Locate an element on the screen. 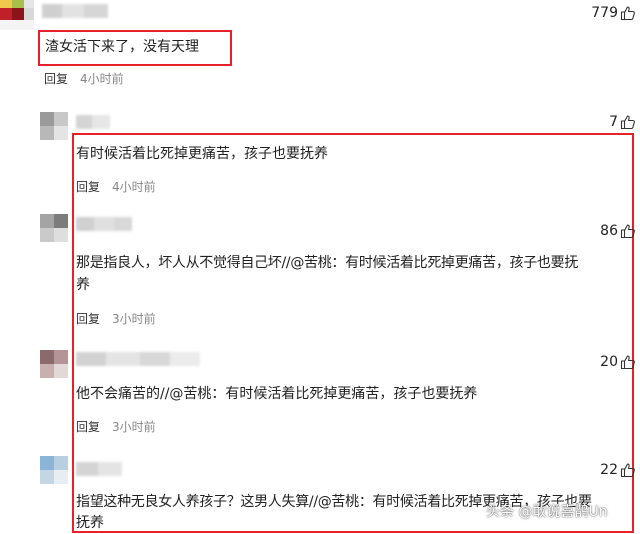  like-button: 779 is located at coordinates (613, 13).